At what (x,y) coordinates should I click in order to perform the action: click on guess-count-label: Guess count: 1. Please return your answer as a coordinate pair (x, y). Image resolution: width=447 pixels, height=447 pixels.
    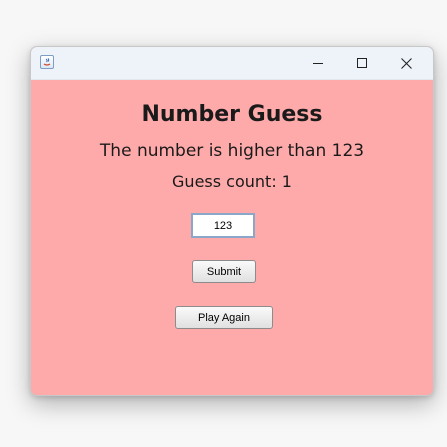
    Looking at the image, I should click on (232, 181).